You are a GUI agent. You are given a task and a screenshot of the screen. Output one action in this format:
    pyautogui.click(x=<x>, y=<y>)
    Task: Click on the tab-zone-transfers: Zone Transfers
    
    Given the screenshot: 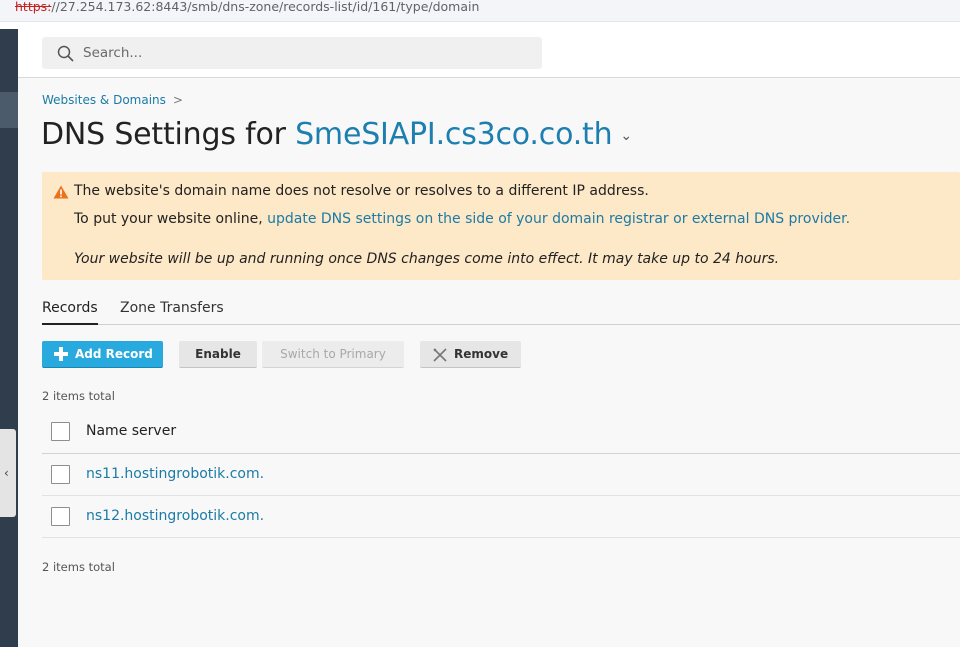 What is the action you would take?
    pyautogui.click(x=172, y=312)
    